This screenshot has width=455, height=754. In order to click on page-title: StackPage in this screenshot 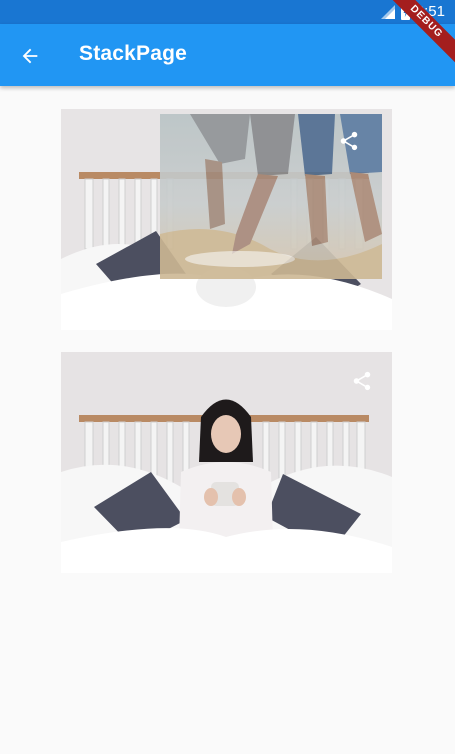, I will do `click(133, 53)`.